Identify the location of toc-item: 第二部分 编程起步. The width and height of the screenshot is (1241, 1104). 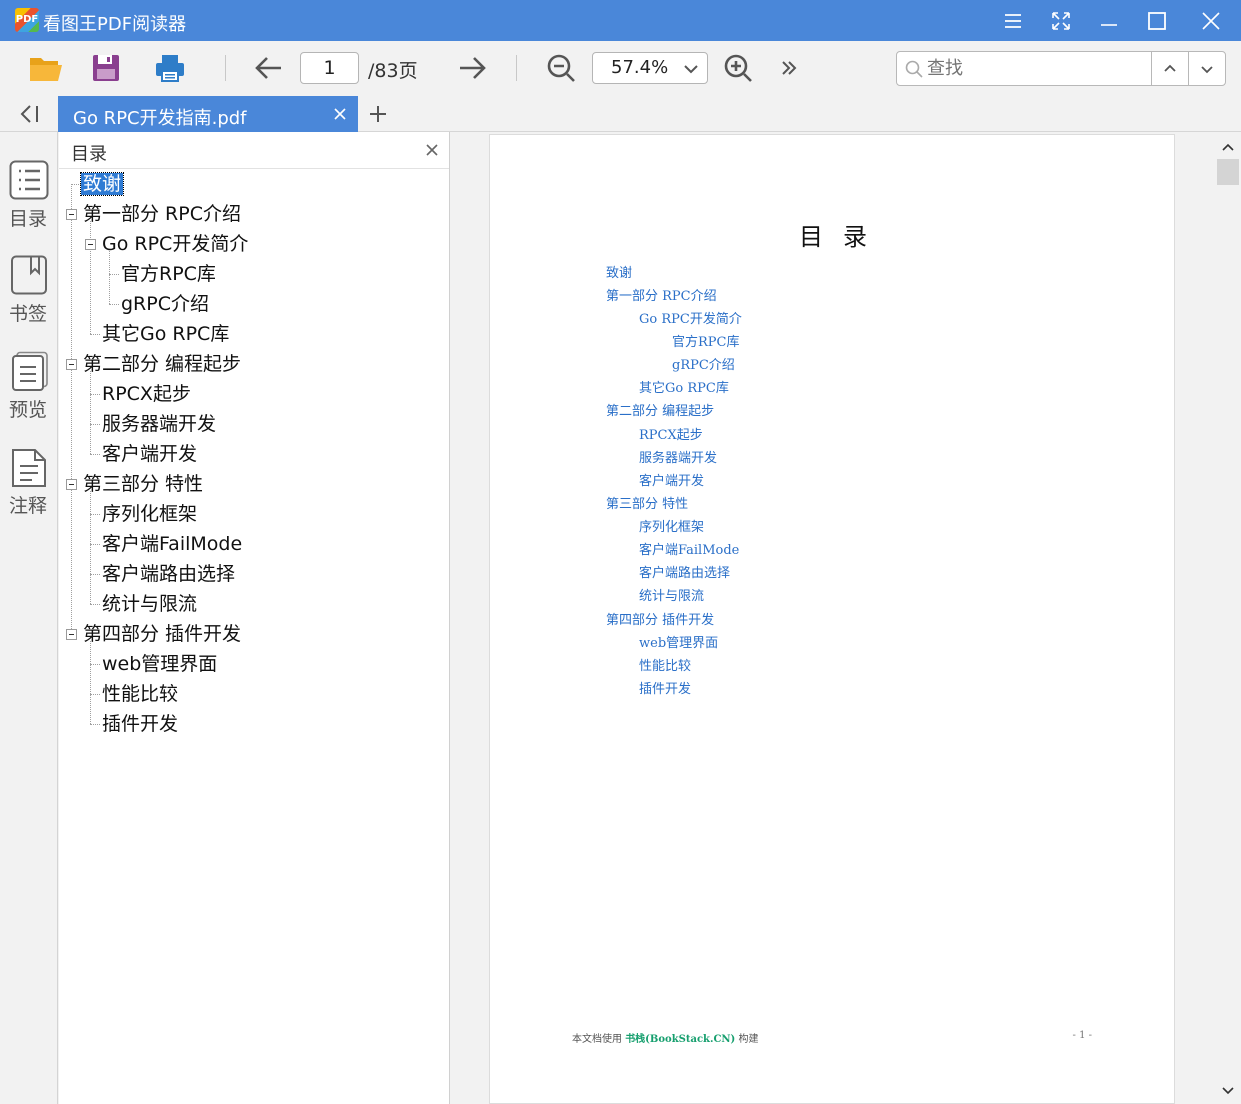
(162, 364).